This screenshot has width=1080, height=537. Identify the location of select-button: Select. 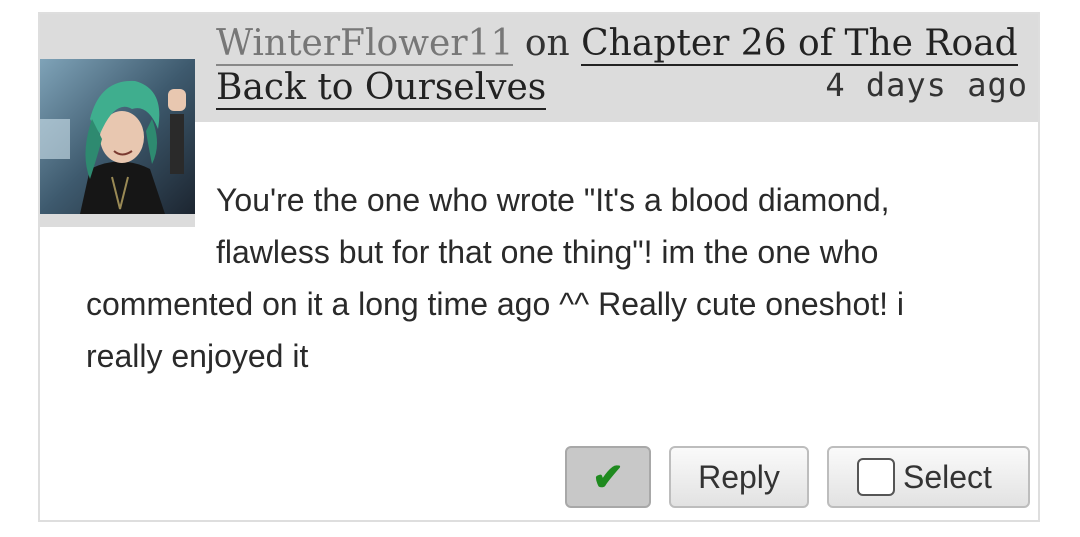
(928, 477).